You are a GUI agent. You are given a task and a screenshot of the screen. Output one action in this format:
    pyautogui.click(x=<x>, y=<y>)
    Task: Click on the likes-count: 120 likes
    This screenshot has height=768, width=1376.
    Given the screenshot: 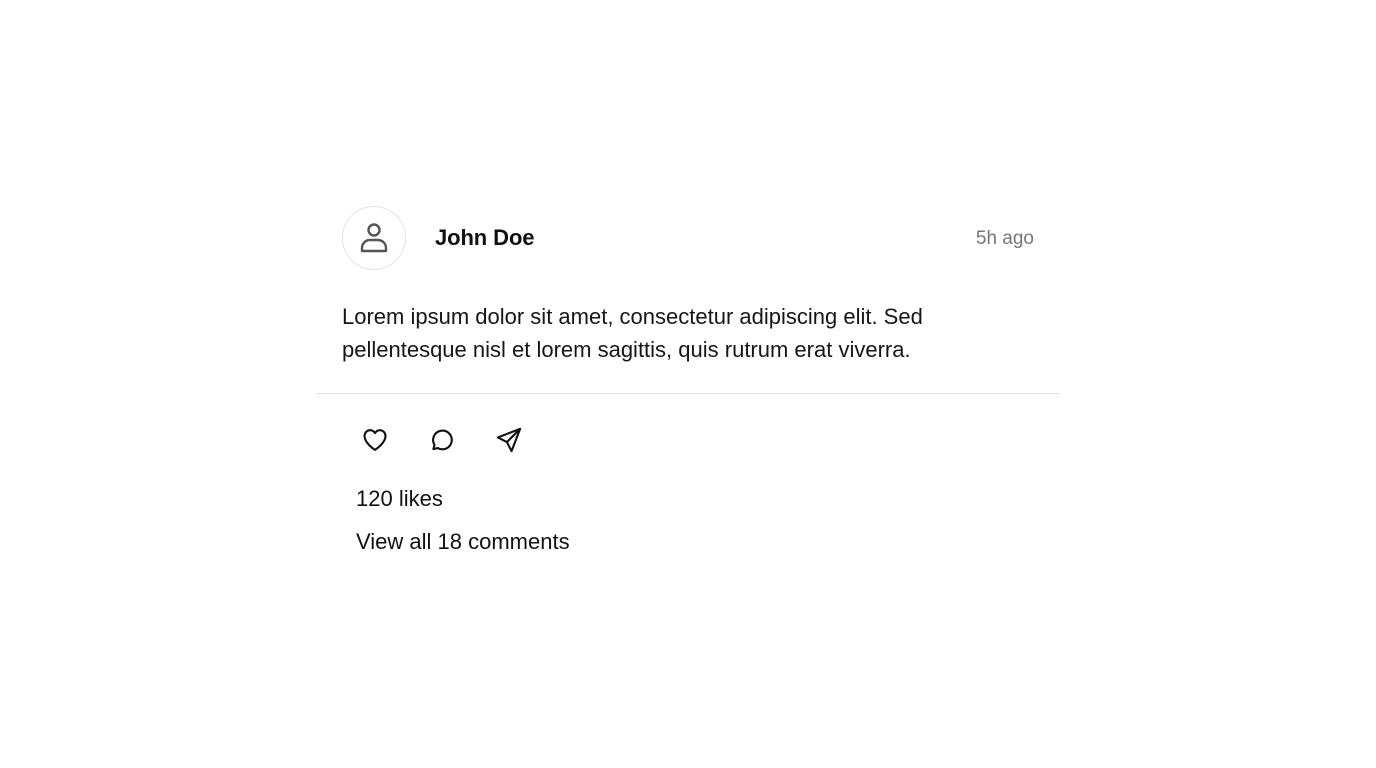 What is the action you would take?
    pyautogui.click(x=399, y=498)
    